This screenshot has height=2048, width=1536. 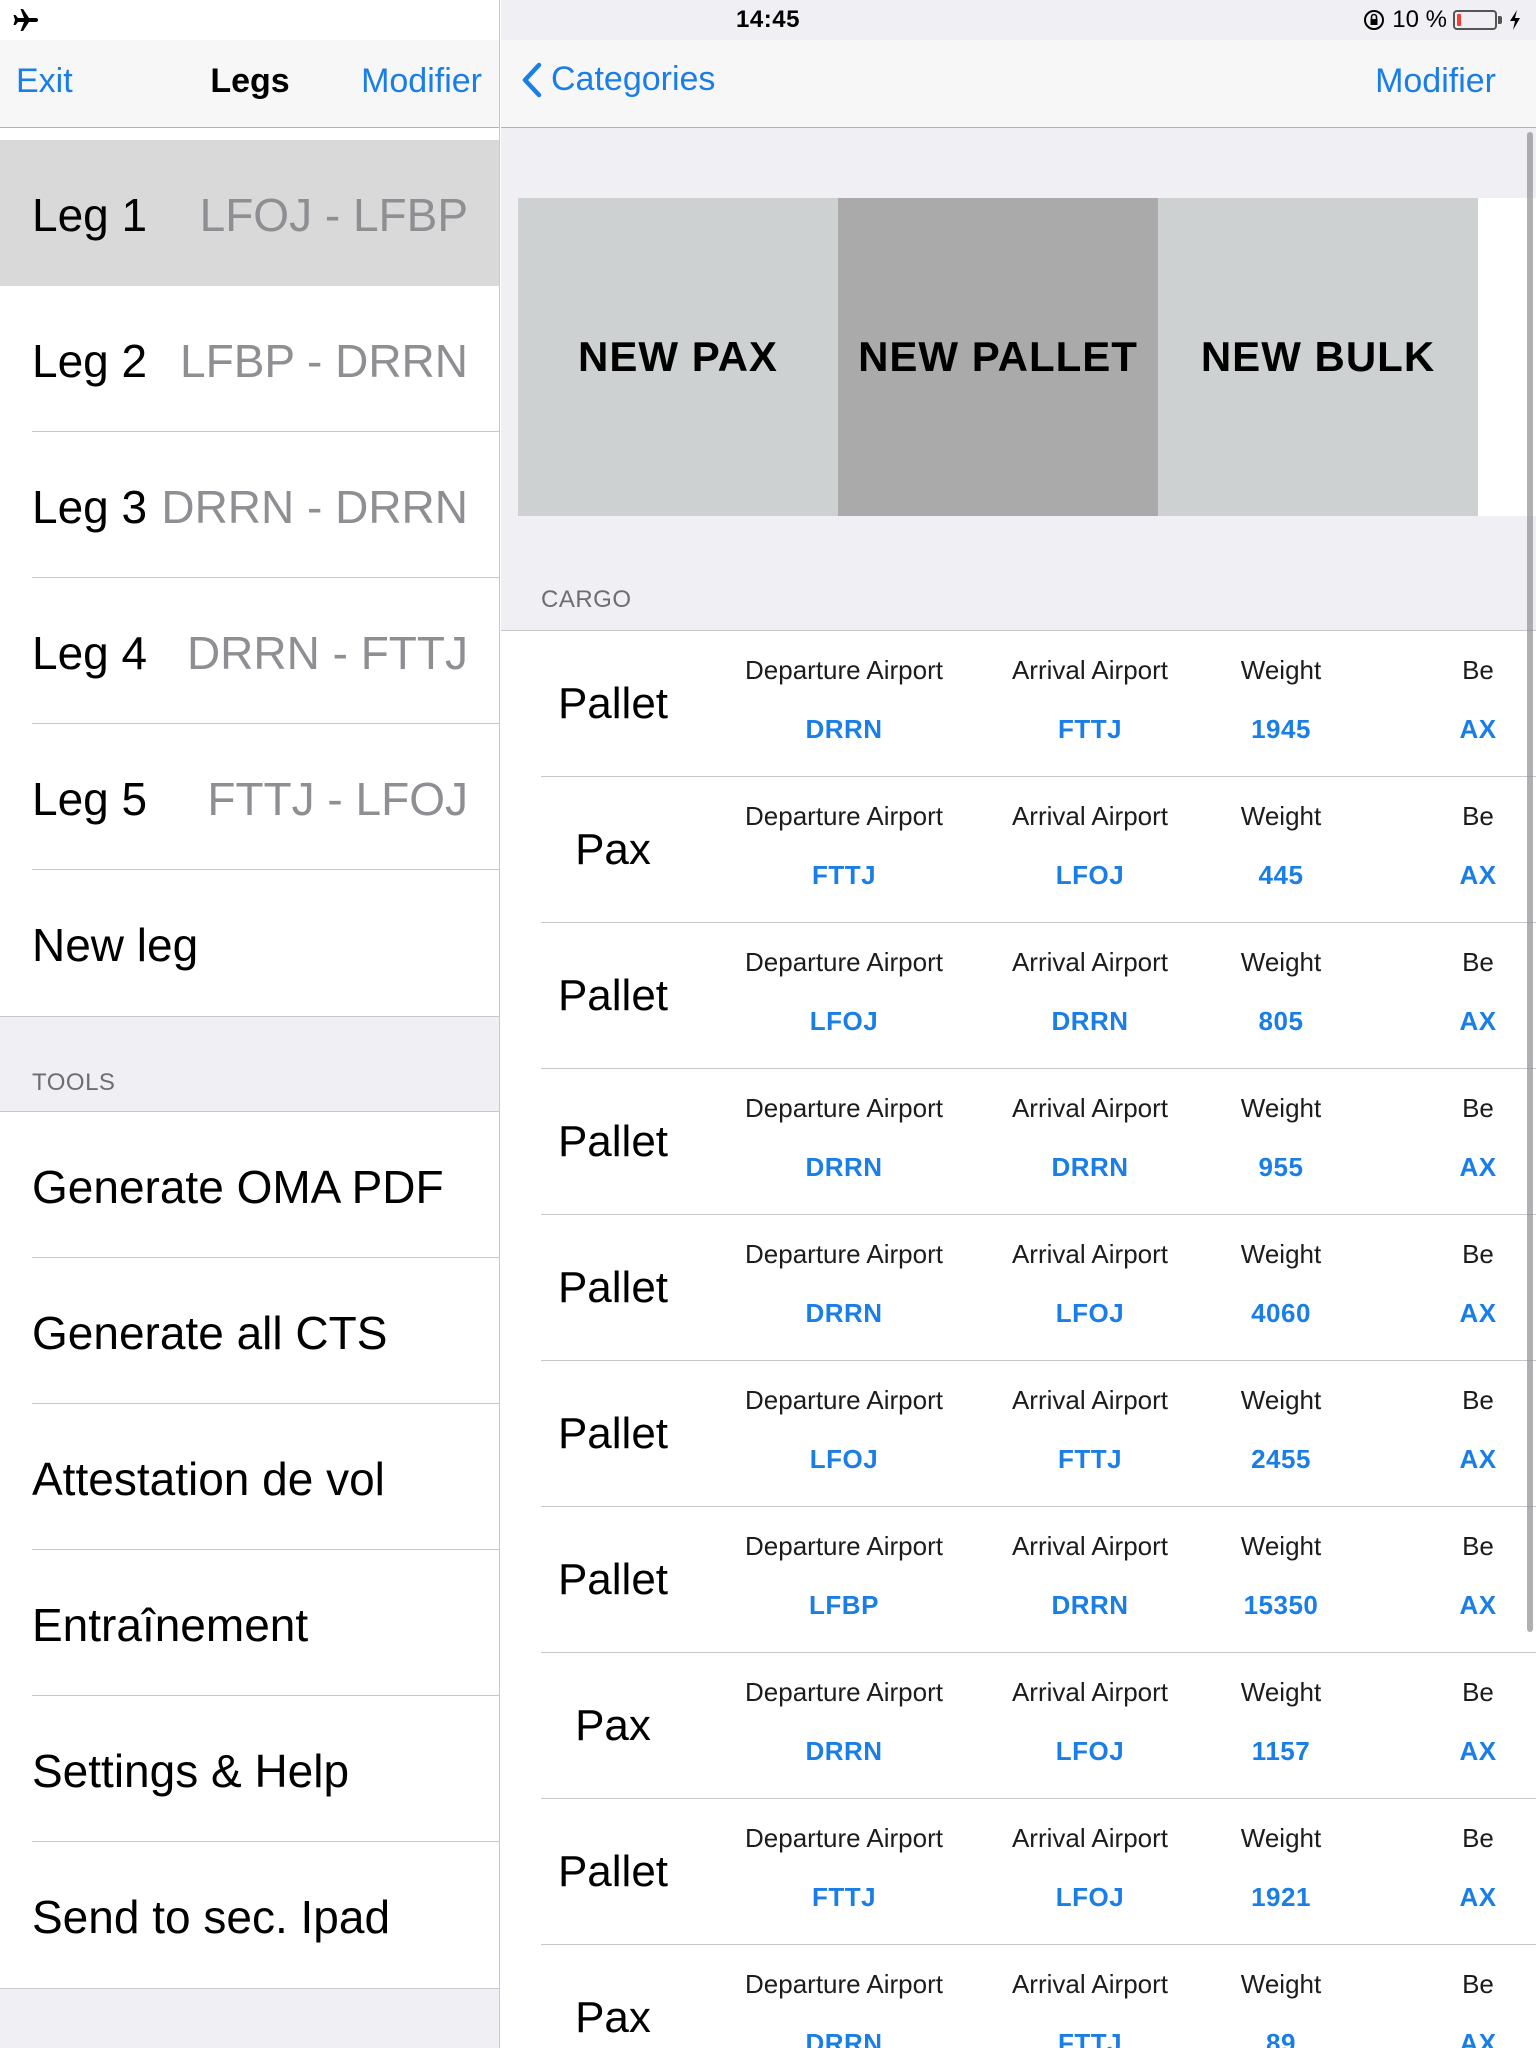 What do you see at coordinates (1090, 1138) in the screenshot?
I see `arrival-column: Arrival Airport DRRN` at bounding box center [1090, 1138].